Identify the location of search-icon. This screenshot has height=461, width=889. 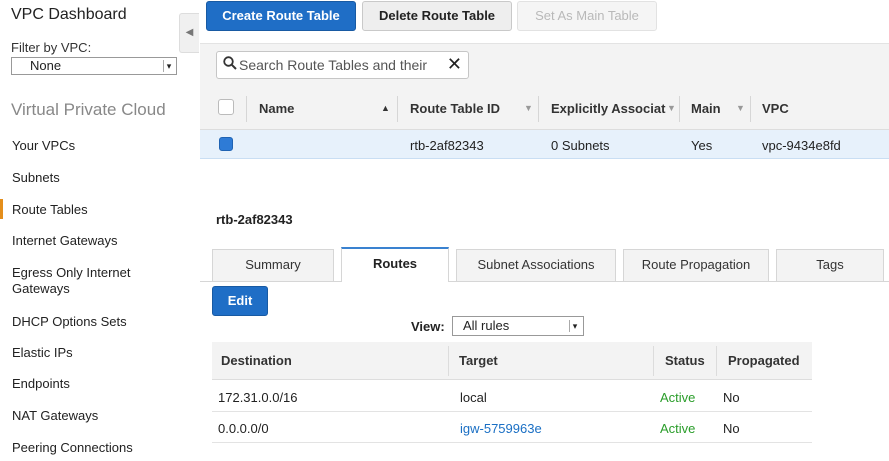
(230, 65).